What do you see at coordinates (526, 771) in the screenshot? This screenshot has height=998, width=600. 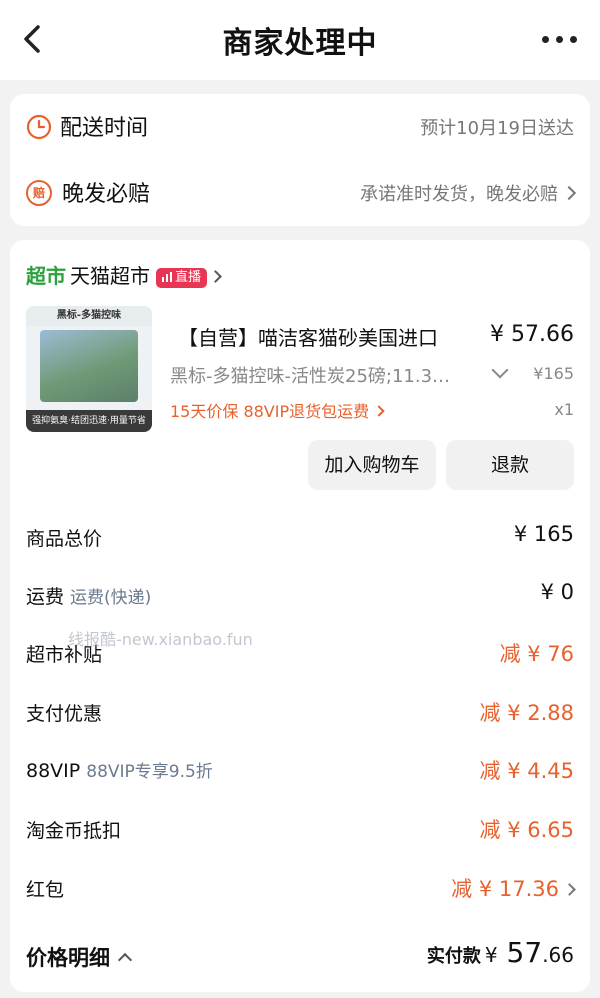 I see `summary-value: 减 ¥ 4.45` at bounding box center [526, 771].